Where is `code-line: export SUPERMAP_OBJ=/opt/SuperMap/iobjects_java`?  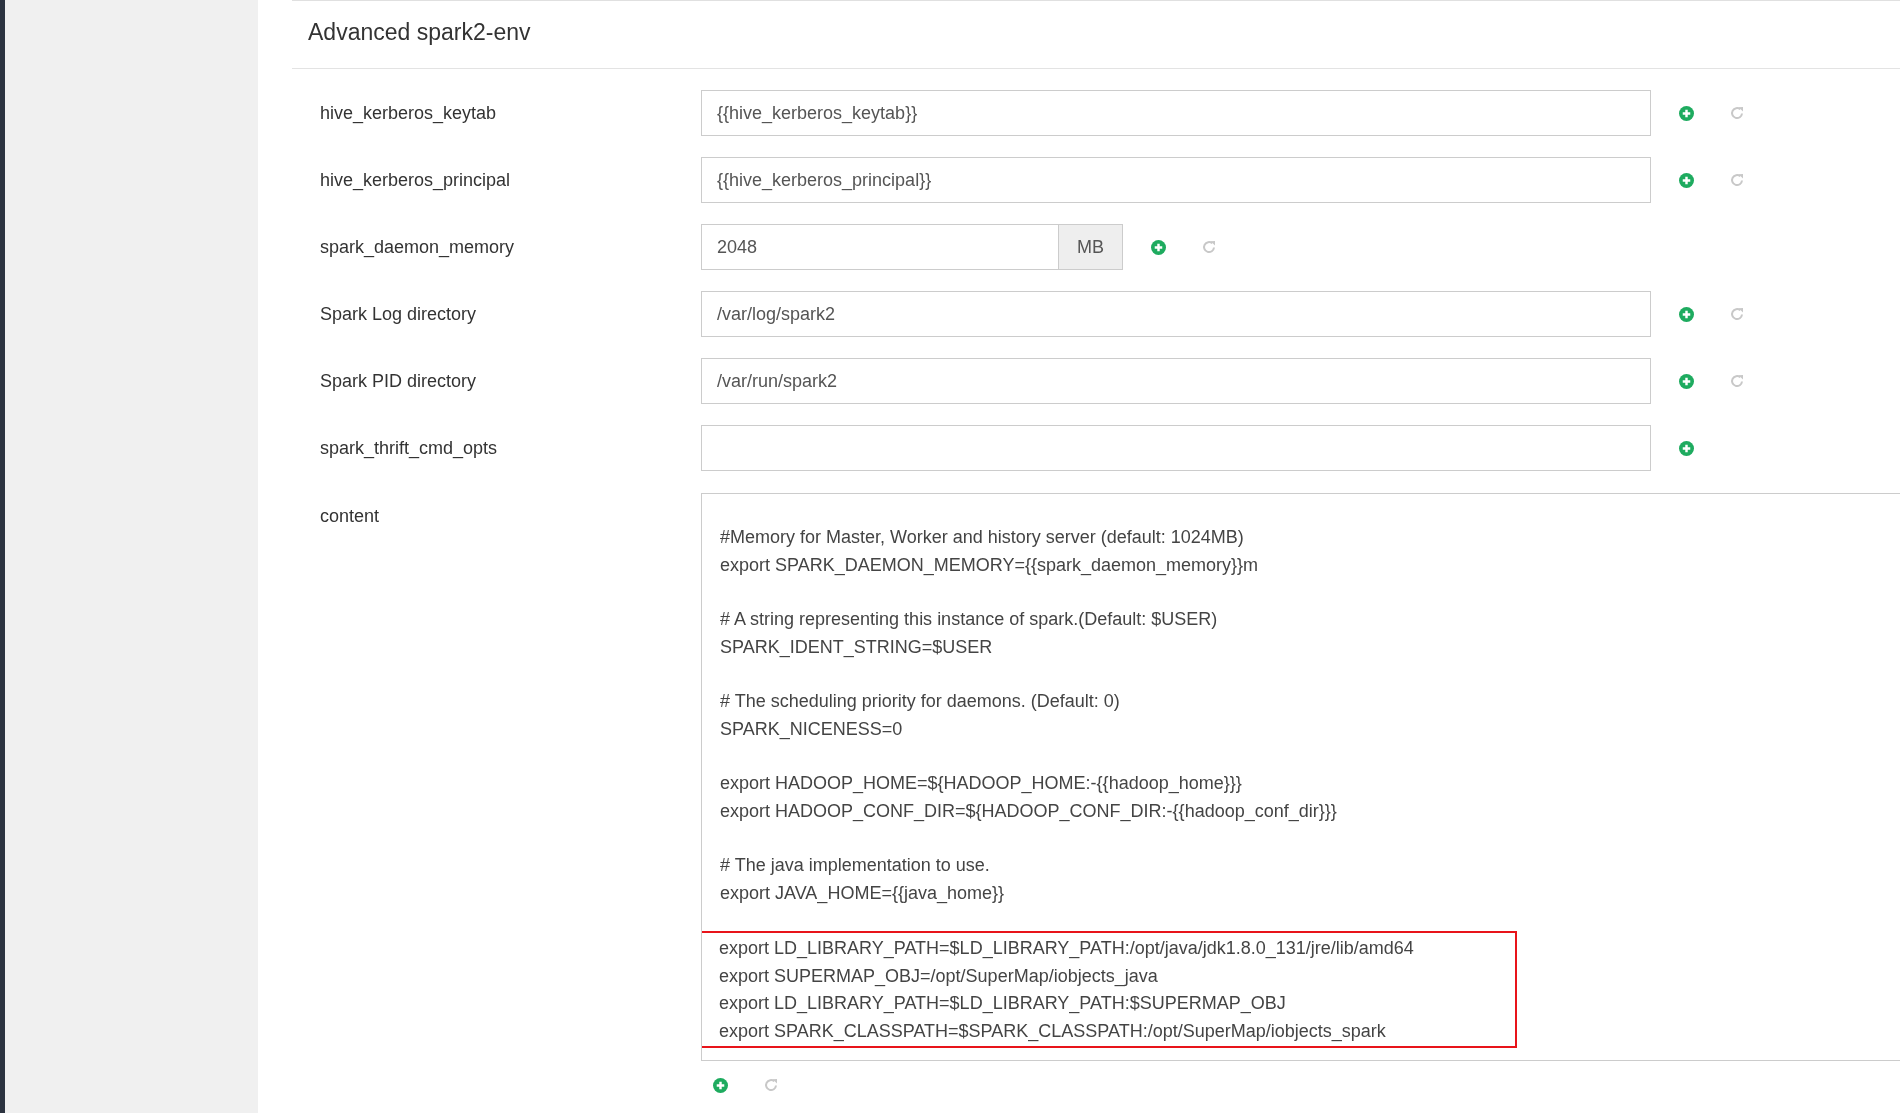
code-line: export SUPERMAP_OBJ=/opt/SuperMap/iobjects_java is located at coordinates (939, 976).